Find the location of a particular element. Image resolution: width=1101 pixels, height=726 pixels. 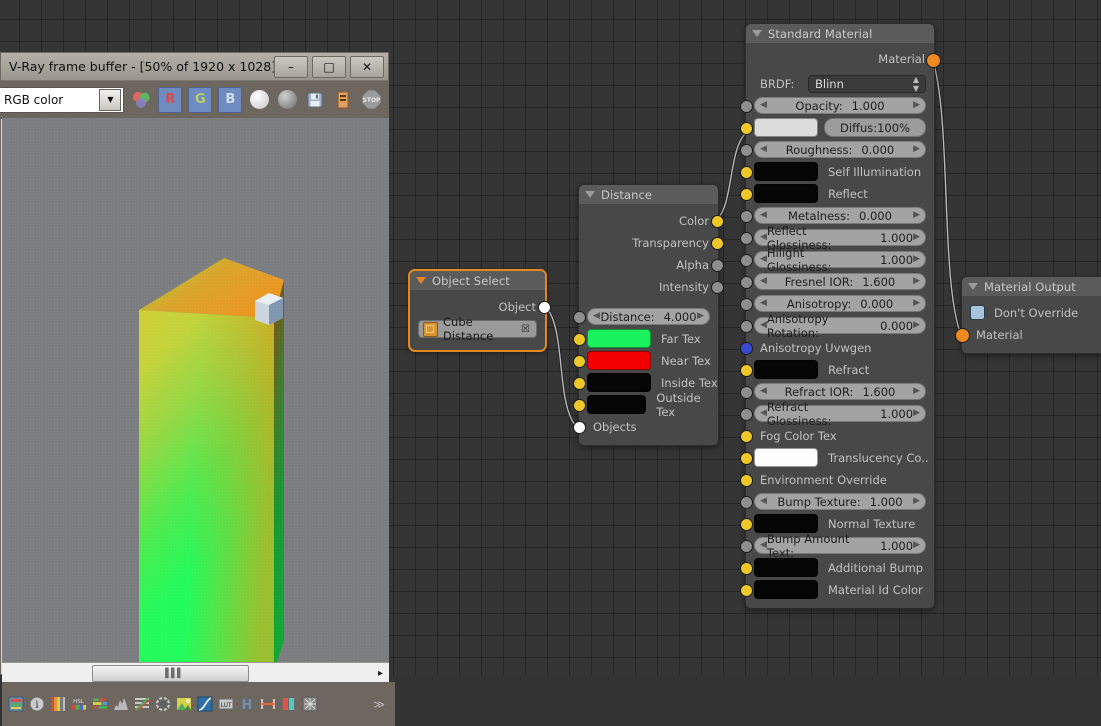

socket-in-self-illumination is located at coordinates (746, 172).